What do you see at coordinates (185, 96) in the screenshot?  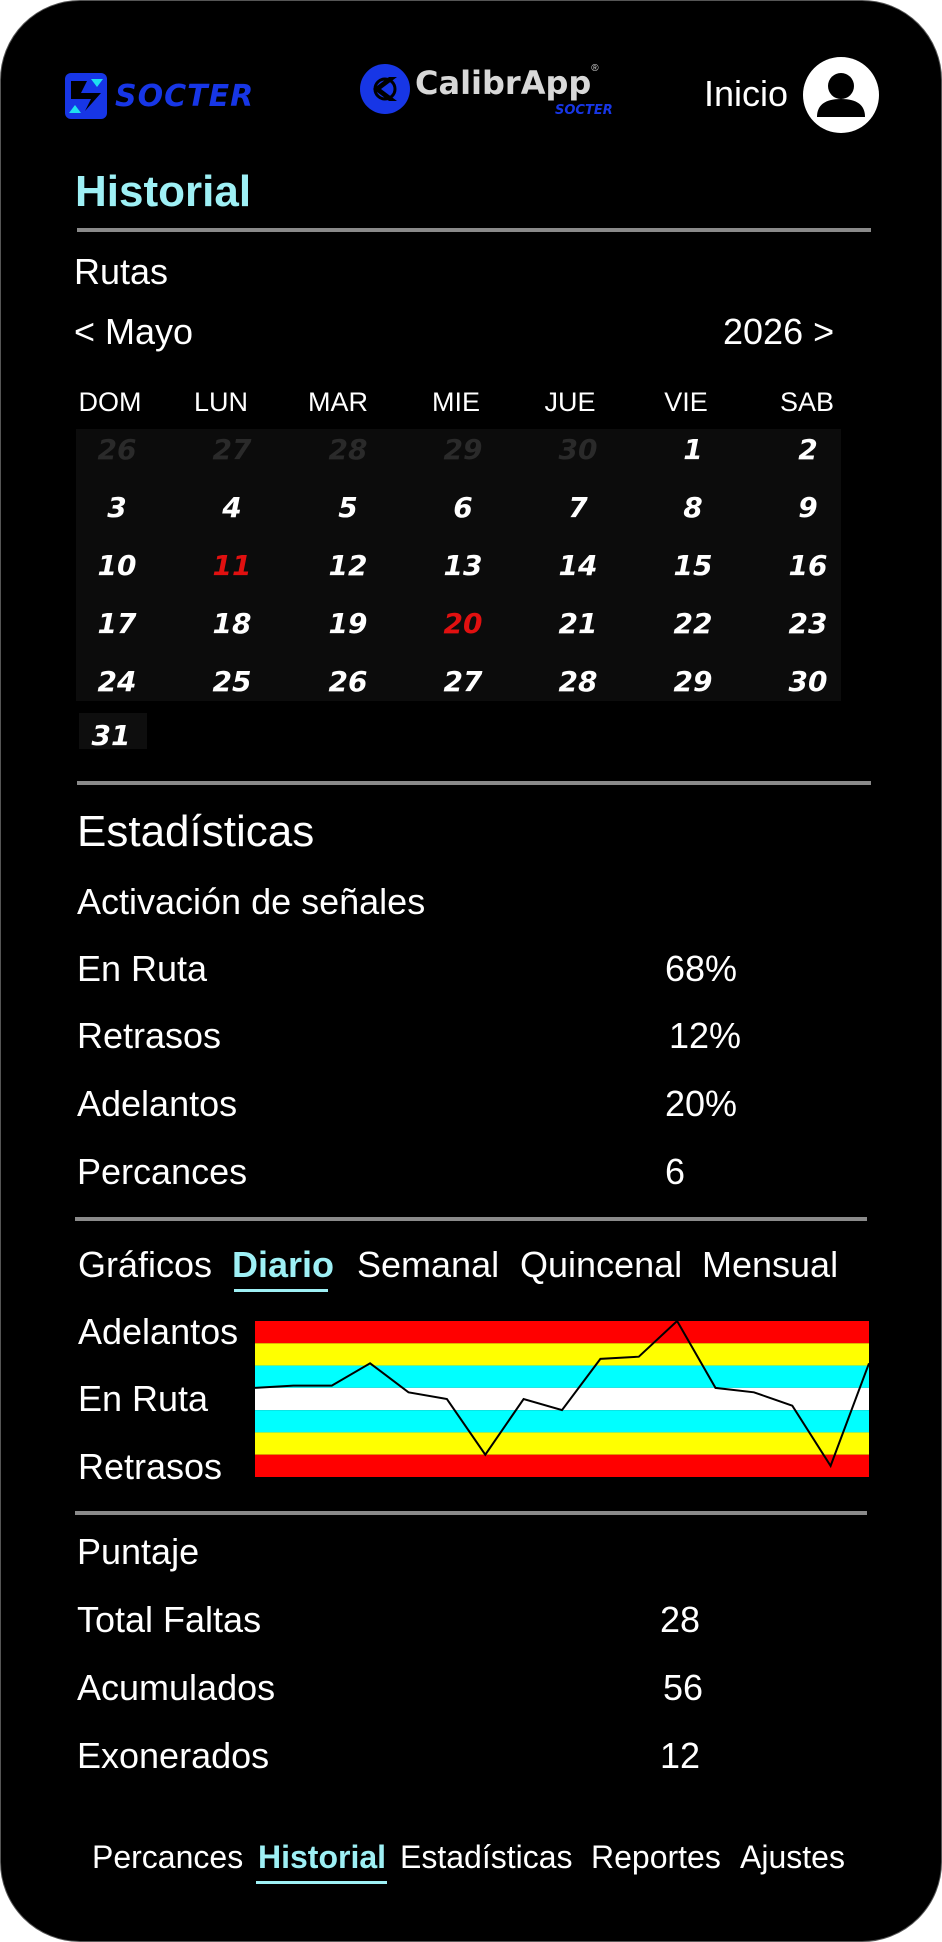 I see `socter-logo-text: SOCTER` at bounding box center [185, 96].